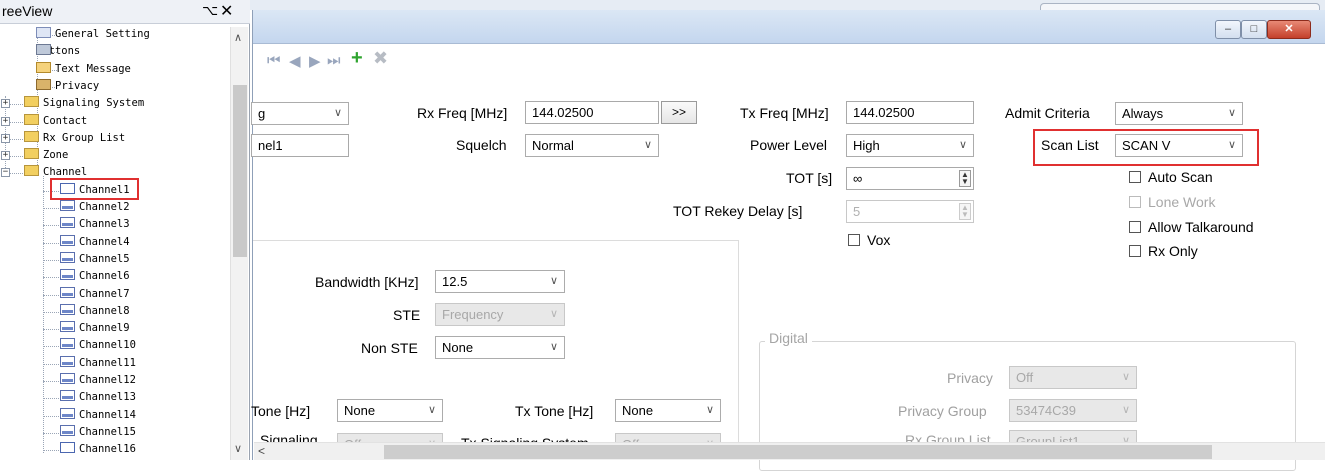 This screenshot has height=471, width=1325. Describe the element at coordinates (95, 328) in the screenshot. I see `tree-item-channel: Channel9` at that location.